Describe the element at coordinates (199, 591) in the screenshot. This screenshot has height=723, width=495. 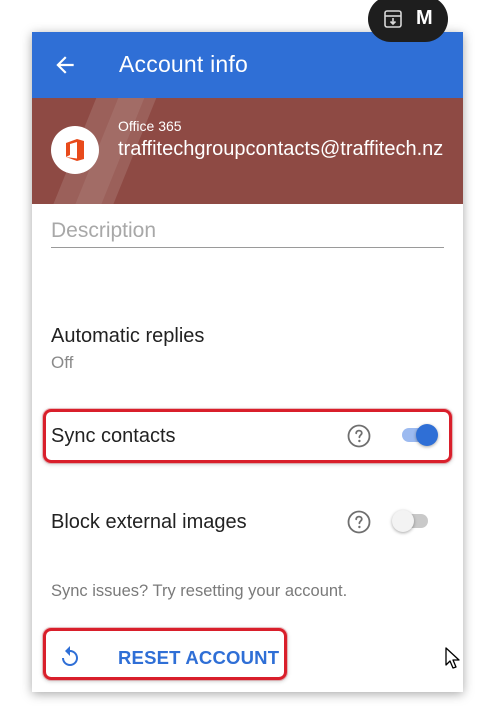
I see `sync-hint-text: Sync issues? Try resetting your account.` at that location.